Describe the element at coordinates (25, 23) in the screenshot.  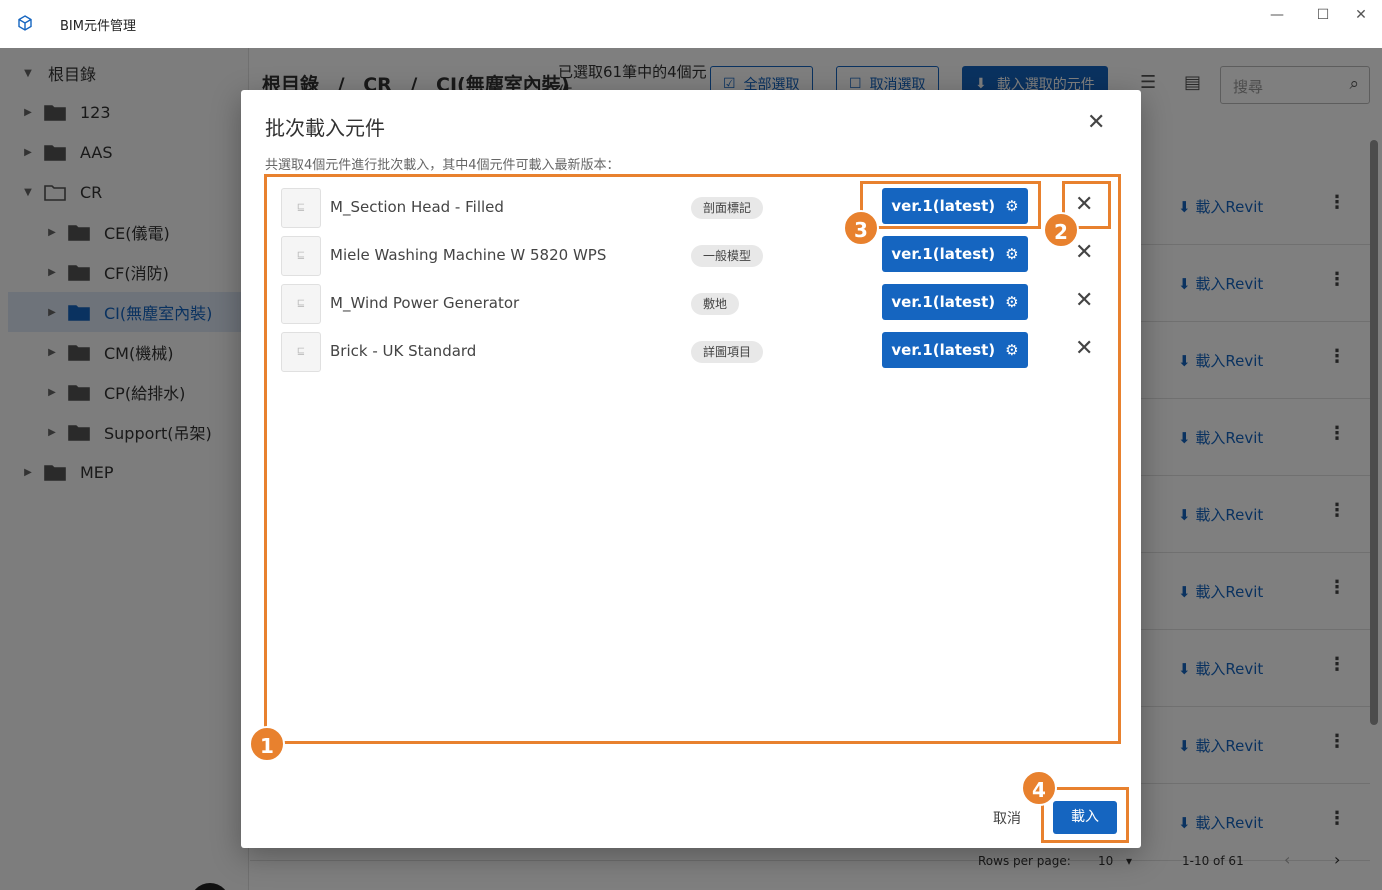
I see `app-logo-icon` at that location.